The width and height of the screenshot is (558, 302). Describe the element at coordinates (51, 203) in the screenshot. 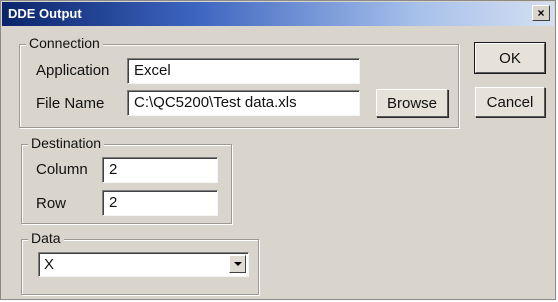

I see `row-label: Row` at that location.